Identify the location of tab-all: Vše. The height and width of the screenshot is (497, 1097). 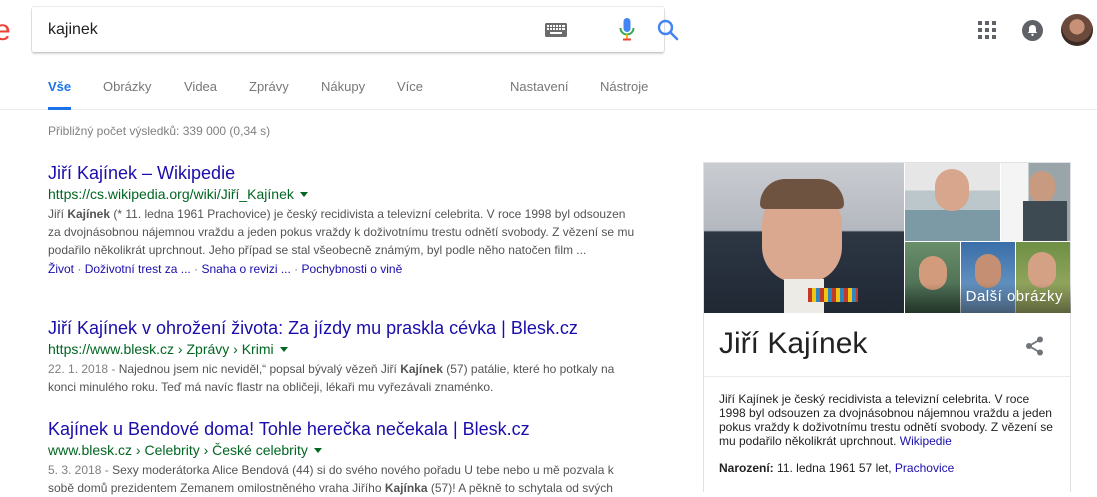
(60, 89).